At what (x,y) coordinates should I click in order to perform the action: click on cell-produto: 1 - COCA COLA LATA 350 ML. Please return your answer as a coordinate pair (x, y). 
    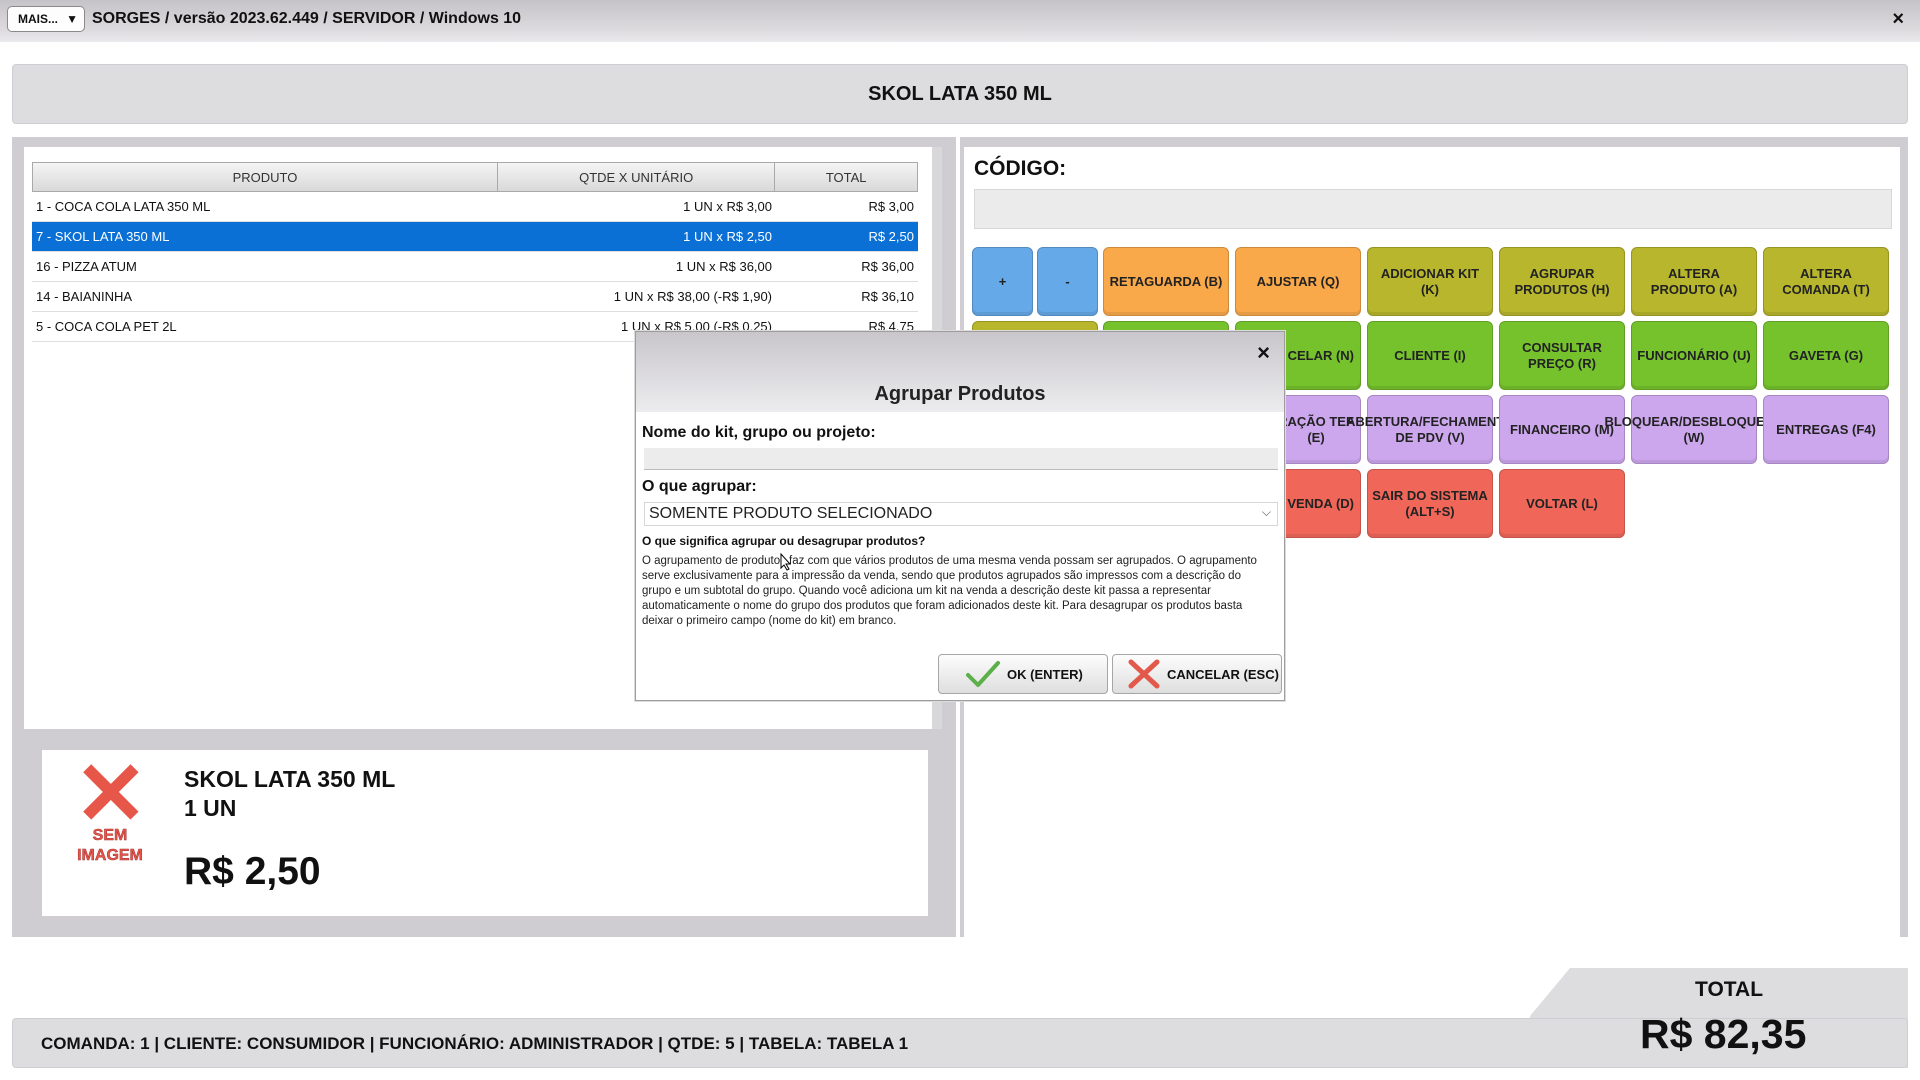
    Looking at the image, I should click on (123, 206).